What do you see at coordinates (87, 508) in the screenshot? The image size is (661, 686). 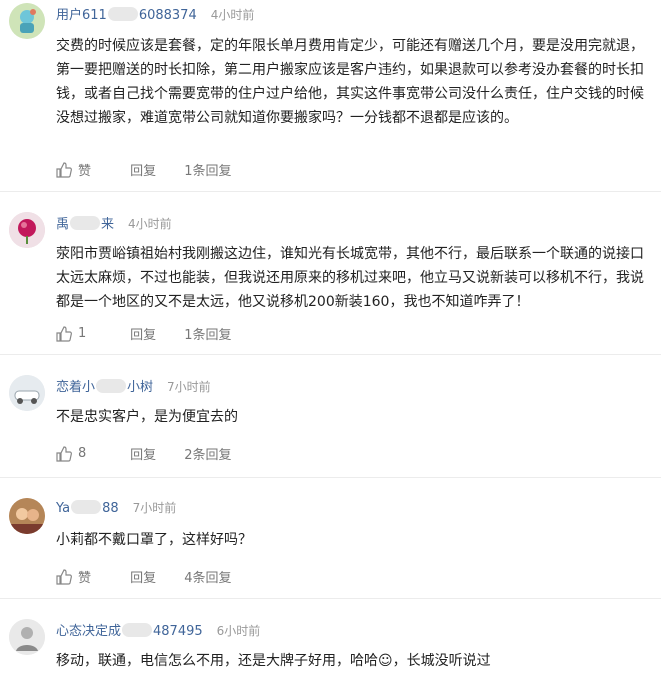 I see `username: Ya 88` at bounding box center [87, 508].